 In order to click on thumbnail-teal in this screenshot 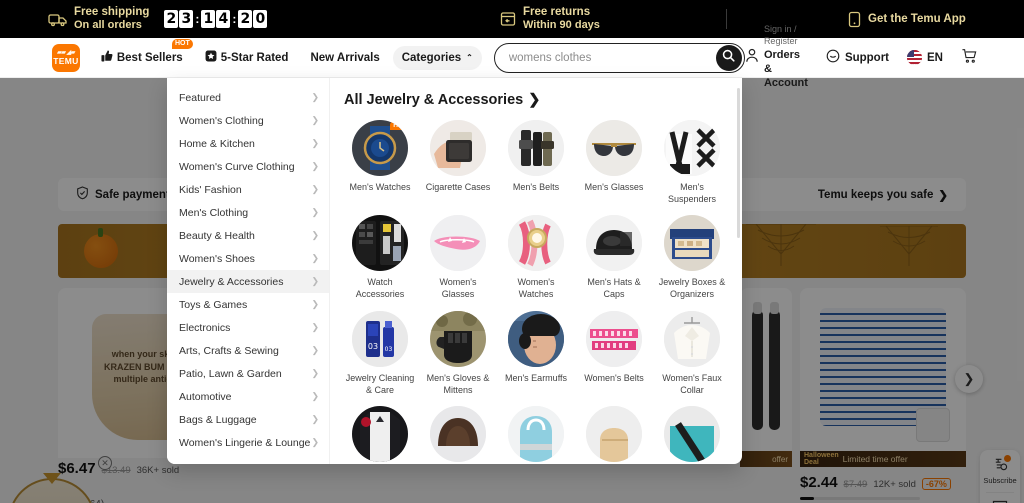, I will do `click(692, 433)`.